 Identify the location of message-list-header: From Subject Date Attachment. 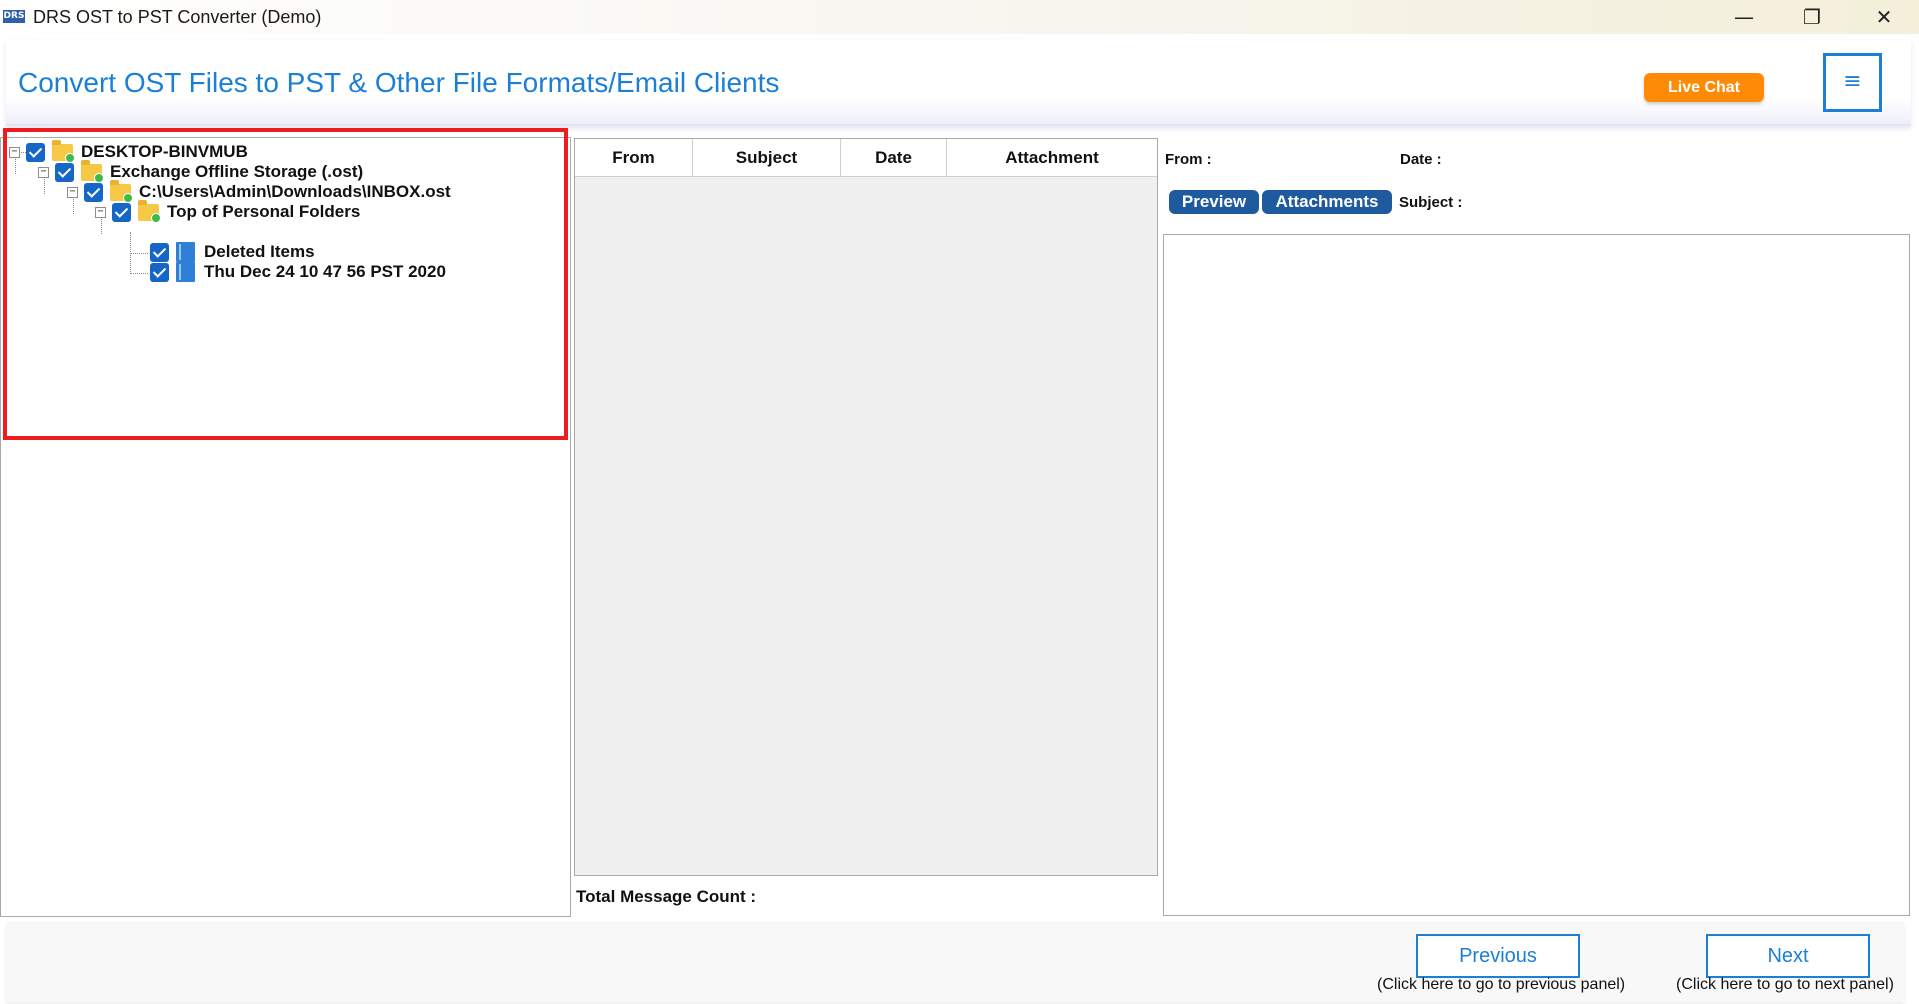
(866, 158).